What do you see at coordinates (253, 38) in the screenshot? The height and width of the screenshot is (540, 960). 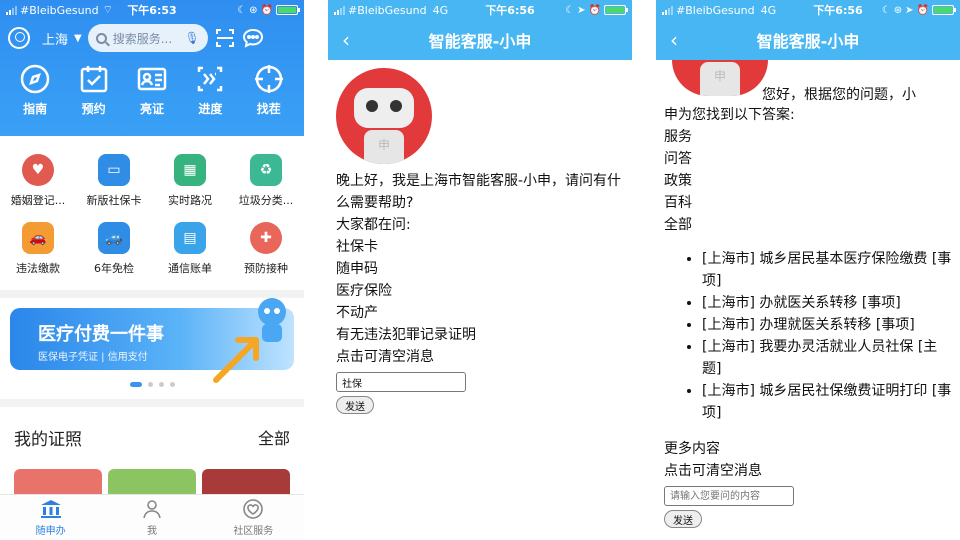 I see `chat-bubble-icon` at bounding box center [253, 38].